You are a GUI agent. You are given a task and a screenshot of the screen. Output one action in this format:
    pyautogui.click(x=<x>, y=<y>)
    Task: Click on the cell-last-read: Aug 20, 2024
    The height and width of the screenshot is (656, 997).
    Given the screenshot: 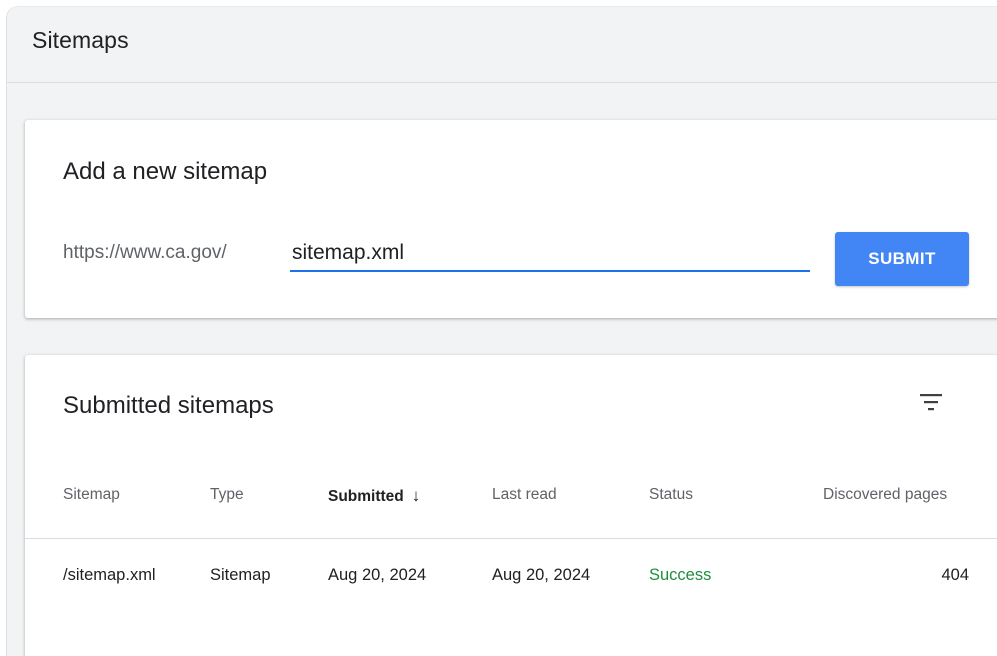 What is the action you would take?
    pyautogui.click(x=541, y=575)
    